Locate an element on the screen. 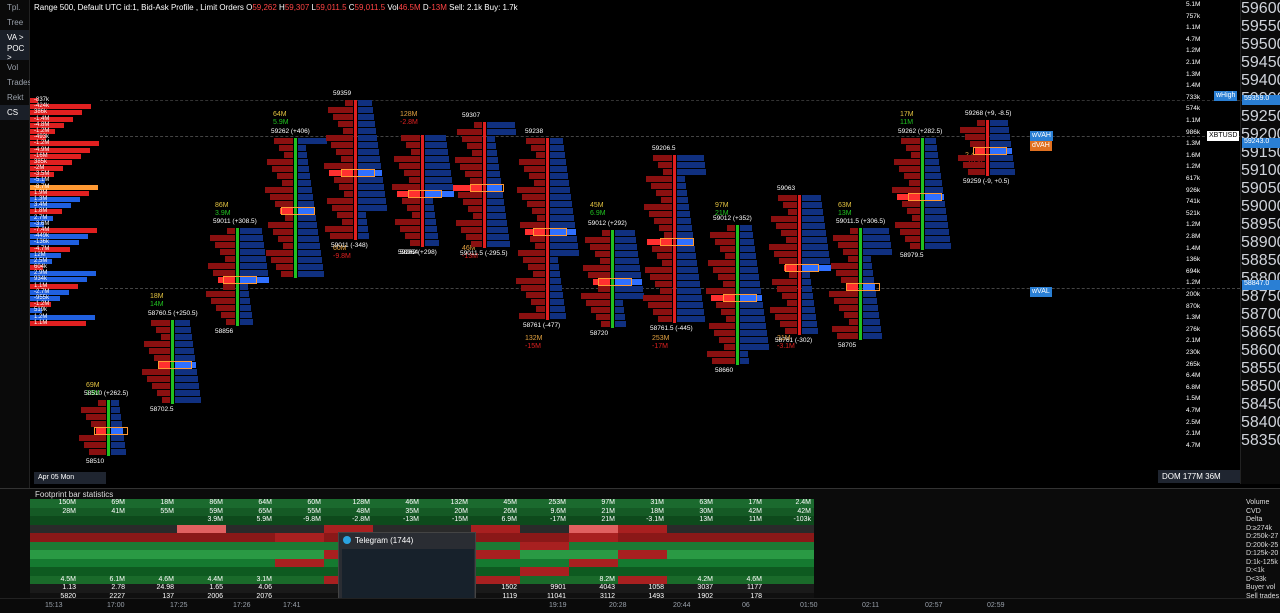  profile-value: 1.1M is located at coordinates (41, 322).